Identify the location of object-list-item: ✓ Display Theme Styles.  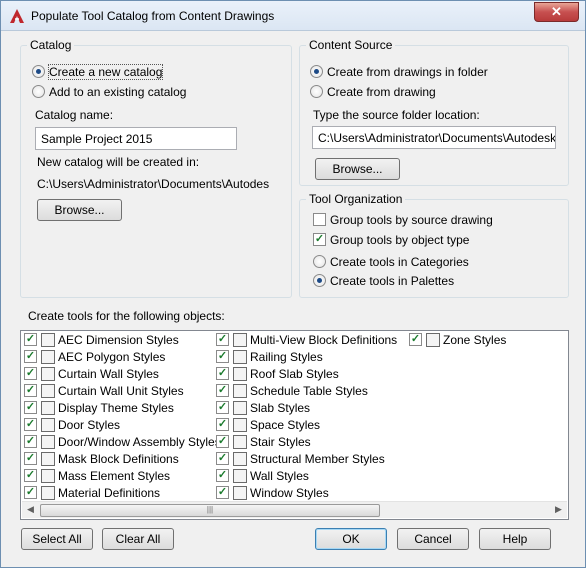
(99, 409).